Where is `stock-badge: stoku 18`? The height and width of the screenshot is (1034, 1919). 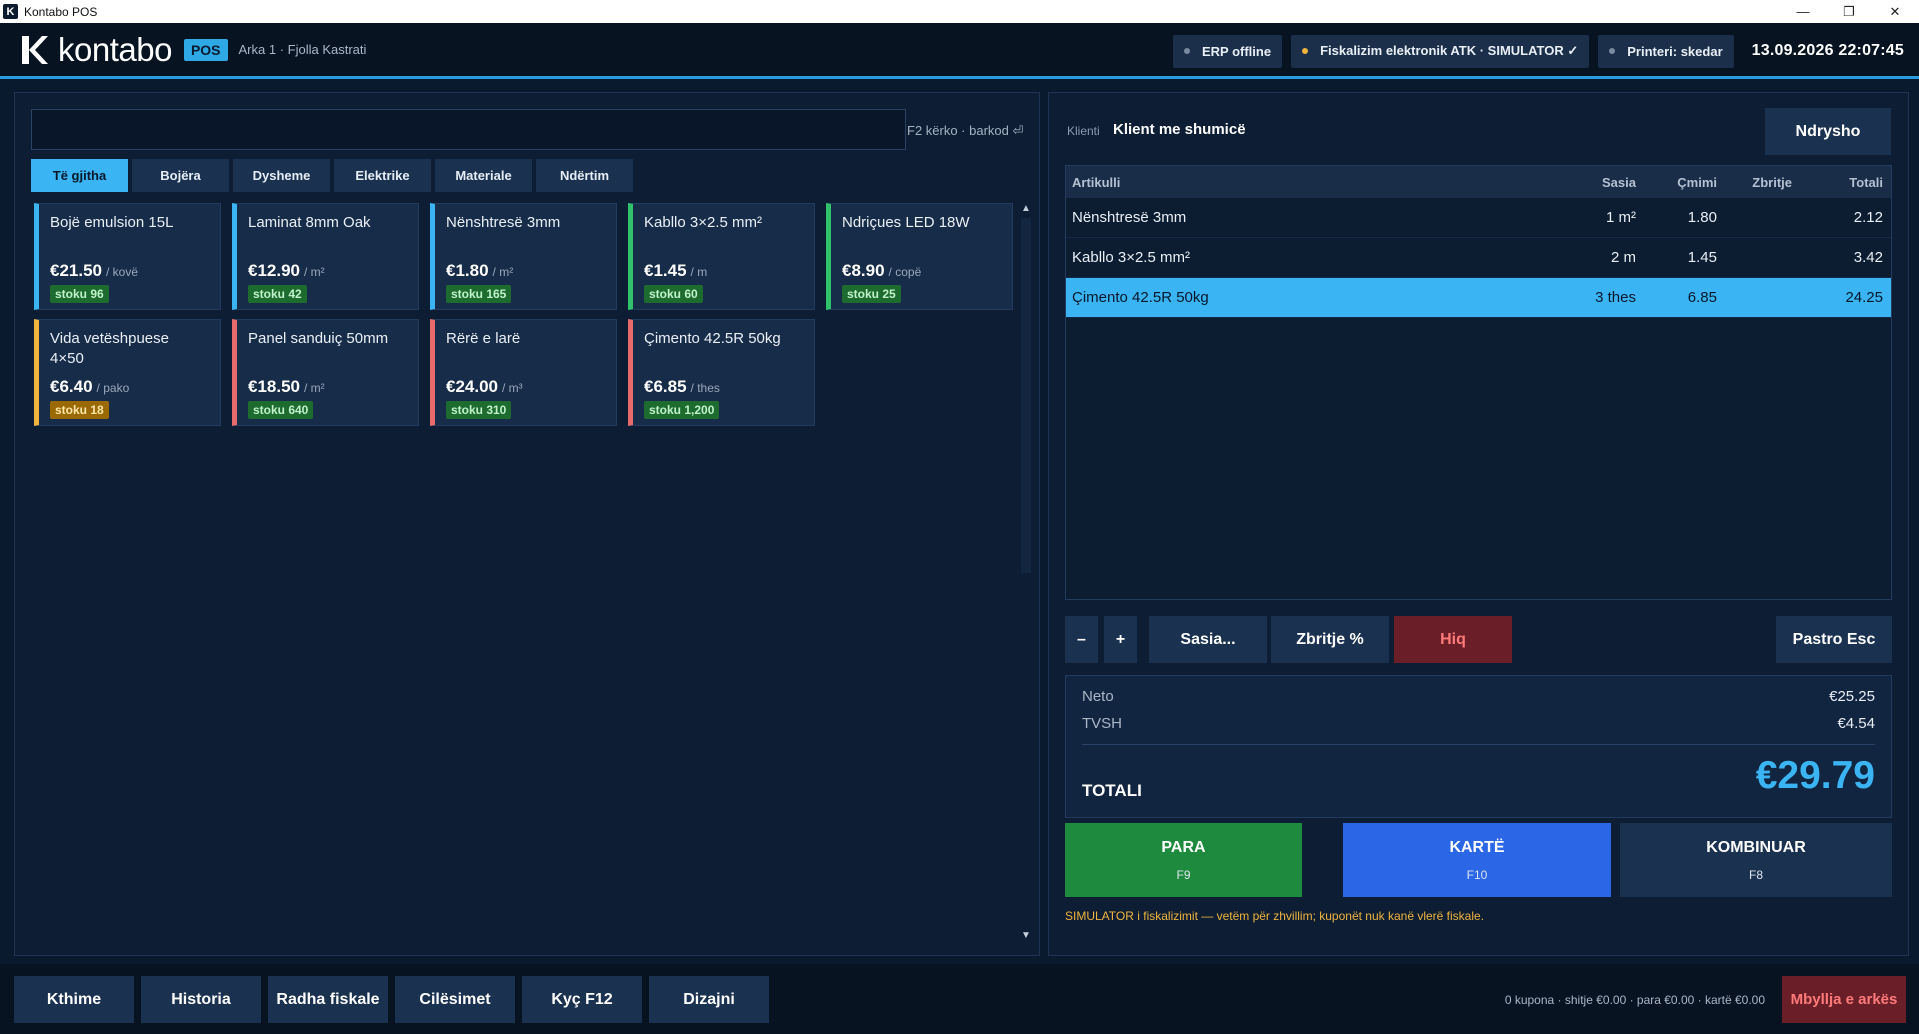 stock-badge: stoku 18 is located at coordinates (79, 410).